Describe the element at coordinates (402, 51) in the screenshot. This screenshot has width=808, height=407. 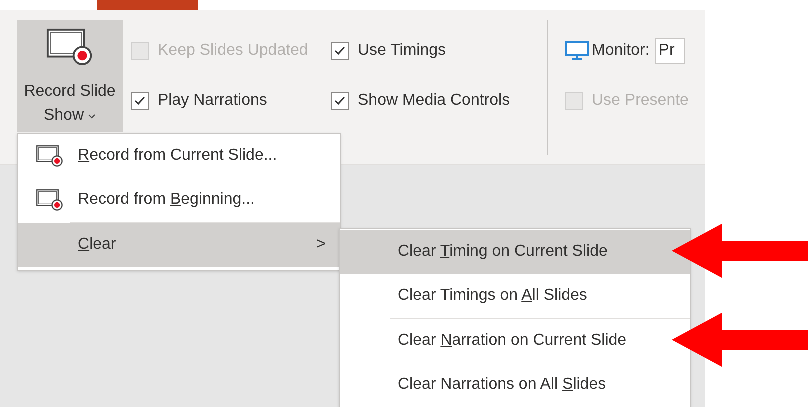
I see `checkbox-label: Use Timings` at that location.